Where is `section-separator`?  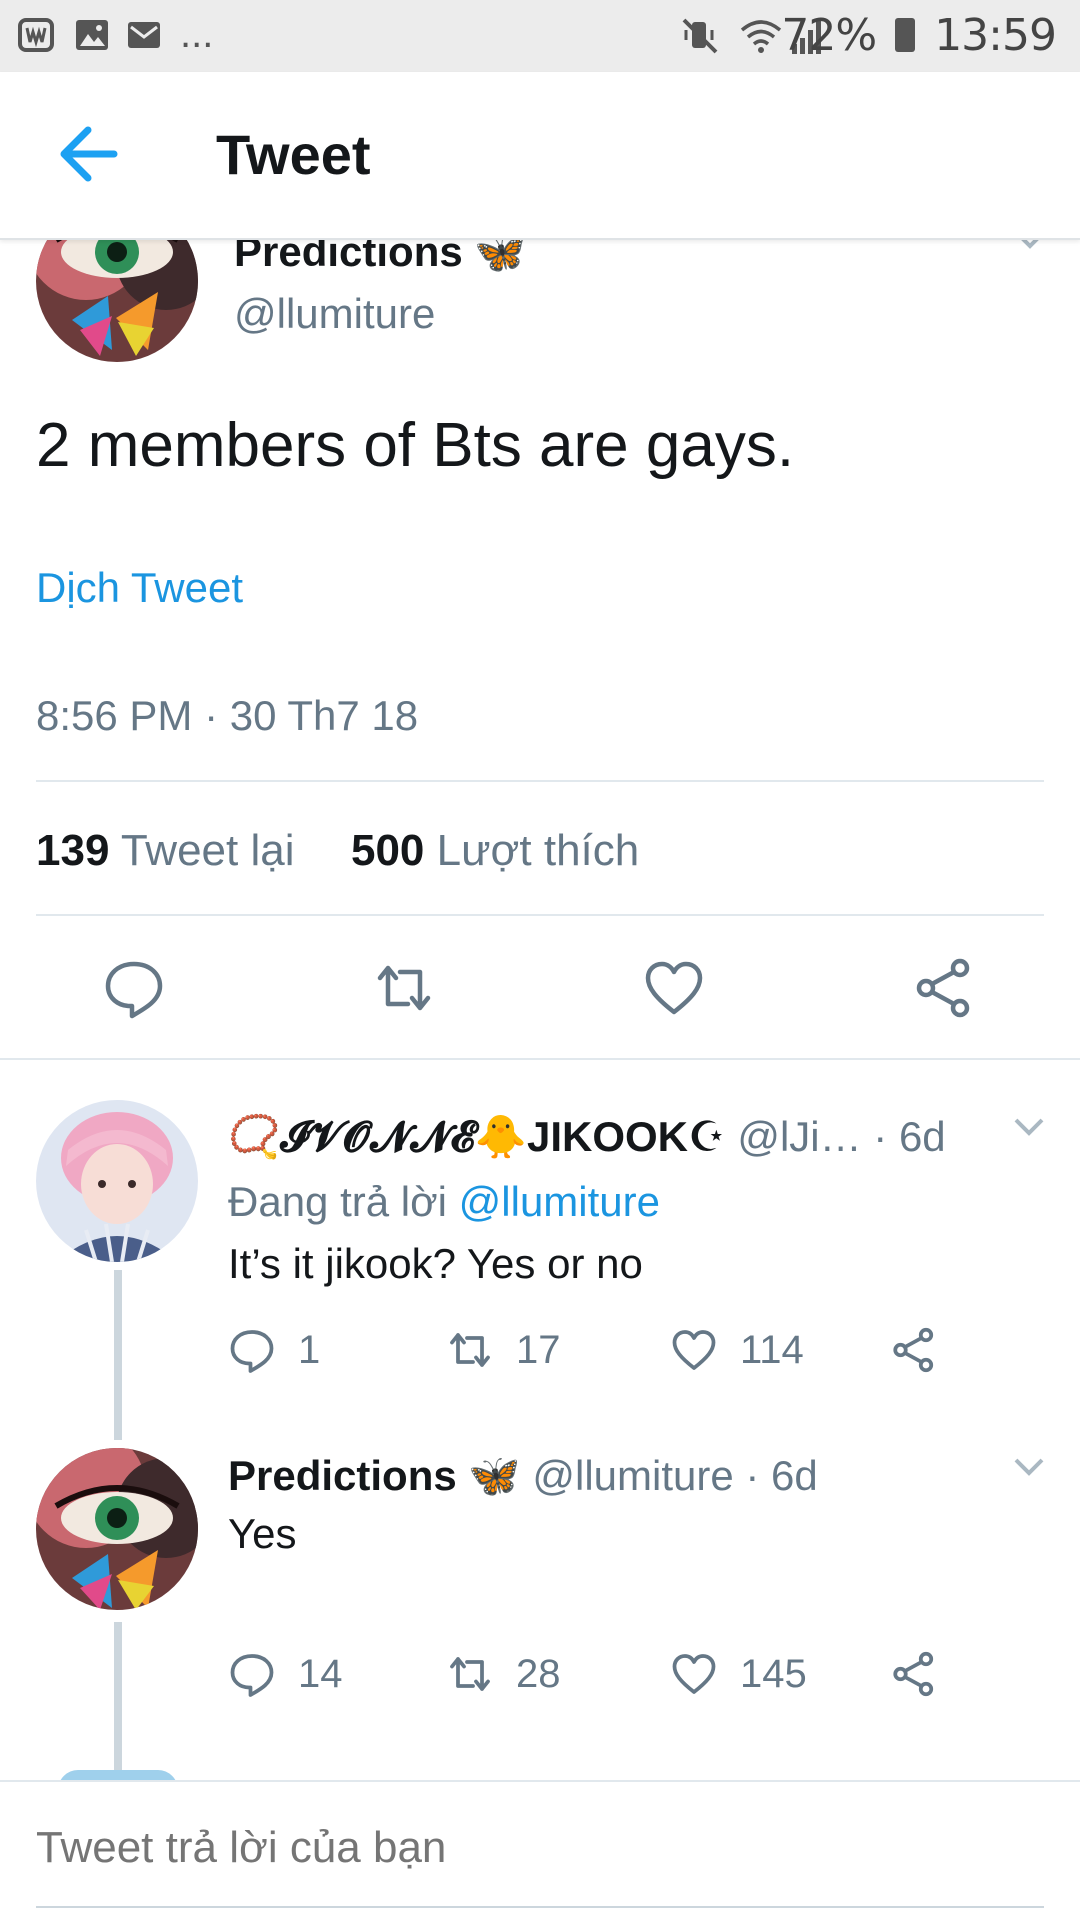 section-separator is located at coordinates (540, 1059).